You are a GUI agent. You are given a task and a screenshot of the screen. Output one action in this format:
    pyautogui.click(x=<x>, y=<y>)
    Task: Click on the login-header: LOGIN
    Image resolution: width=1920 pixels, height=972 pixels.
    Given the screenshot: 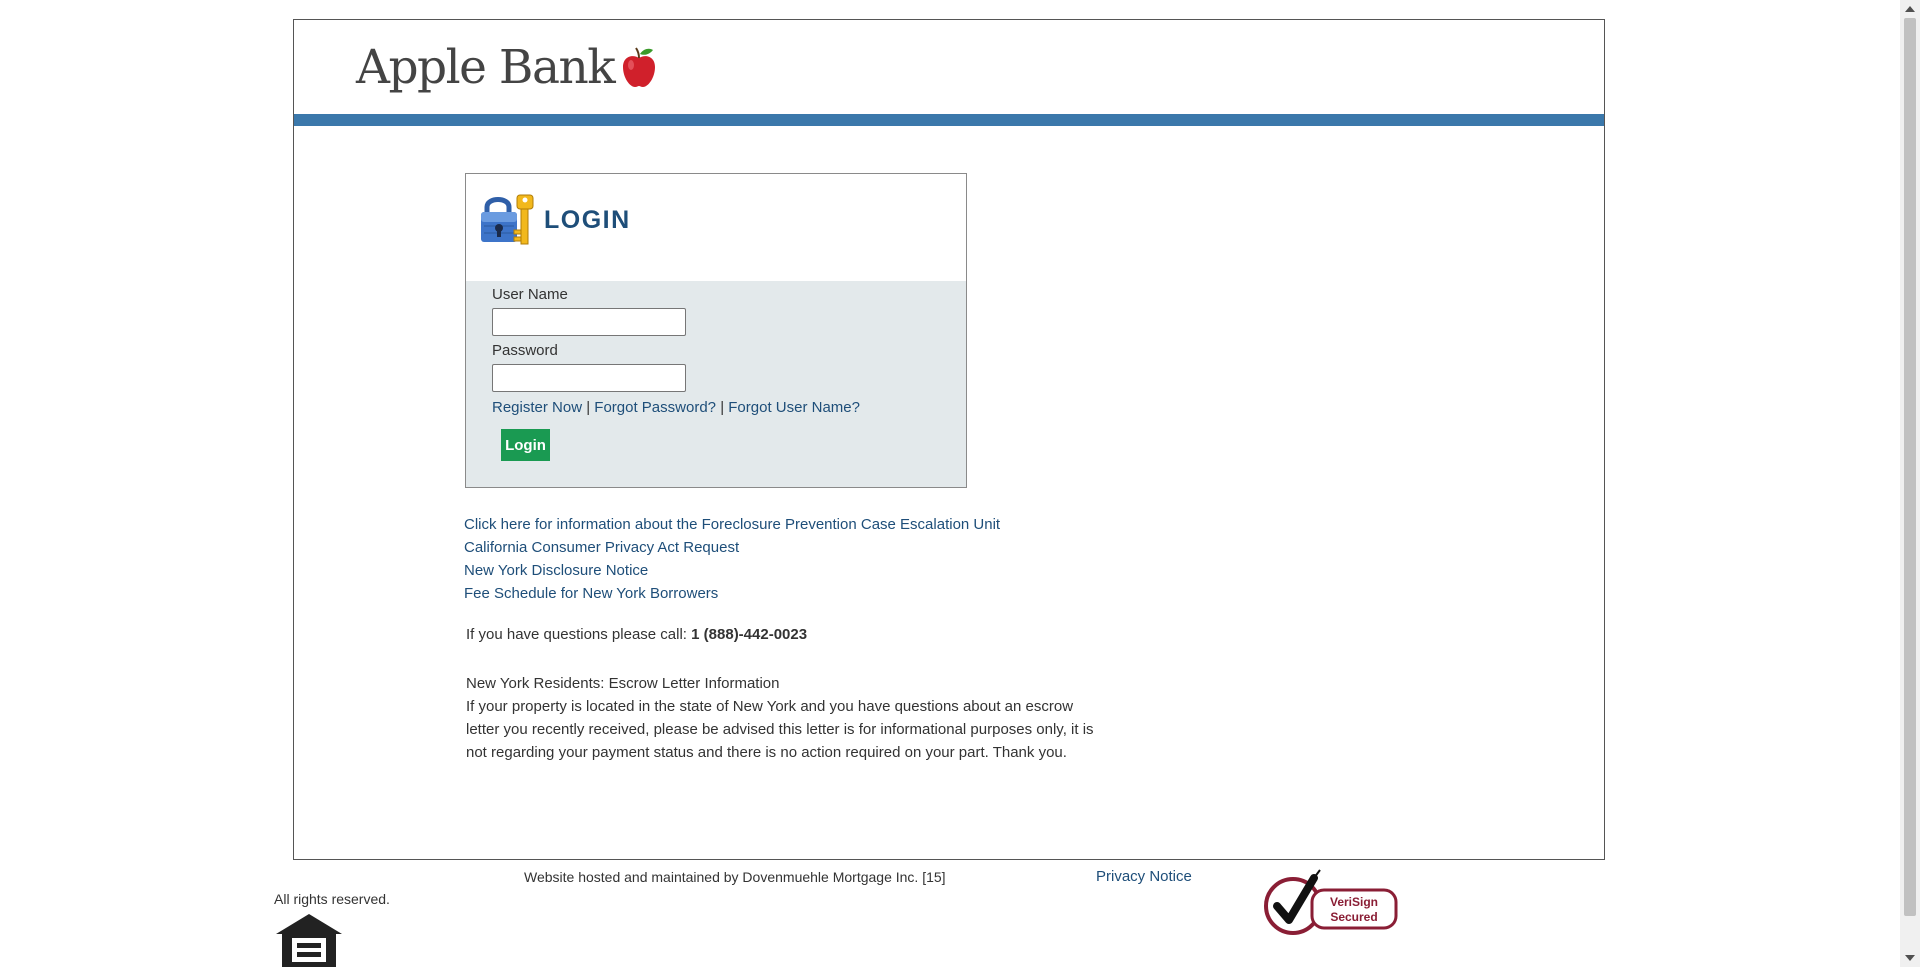 What is the action you would take?
    pyautogui.click(x=554, y=220)
    